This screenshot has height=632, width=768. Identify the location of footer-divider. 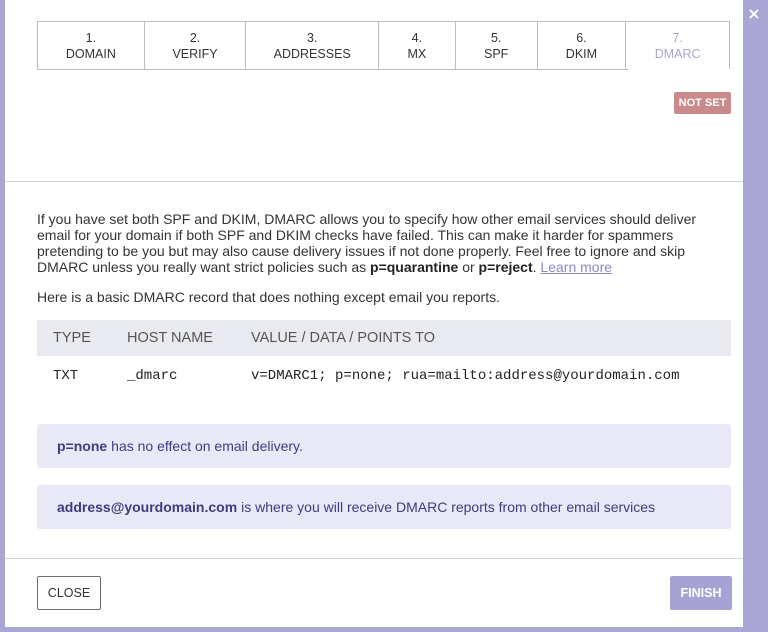
(374, 558).